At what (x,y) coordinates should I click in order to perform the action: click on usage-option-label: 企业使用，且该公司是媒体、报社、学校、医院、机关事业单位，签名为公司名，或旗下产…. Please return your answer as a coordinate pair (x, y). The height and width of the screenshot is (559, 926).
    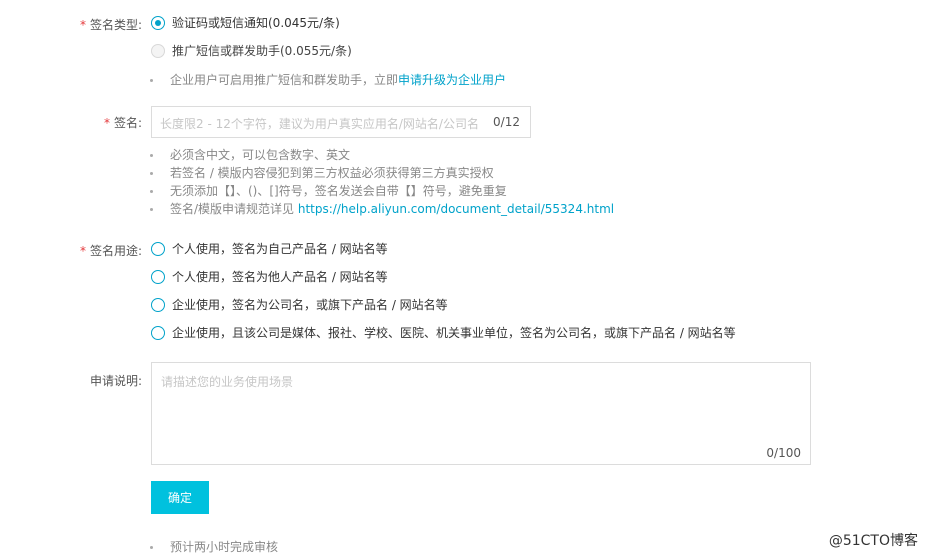
    Looking at the image, I should click on (454, 333).